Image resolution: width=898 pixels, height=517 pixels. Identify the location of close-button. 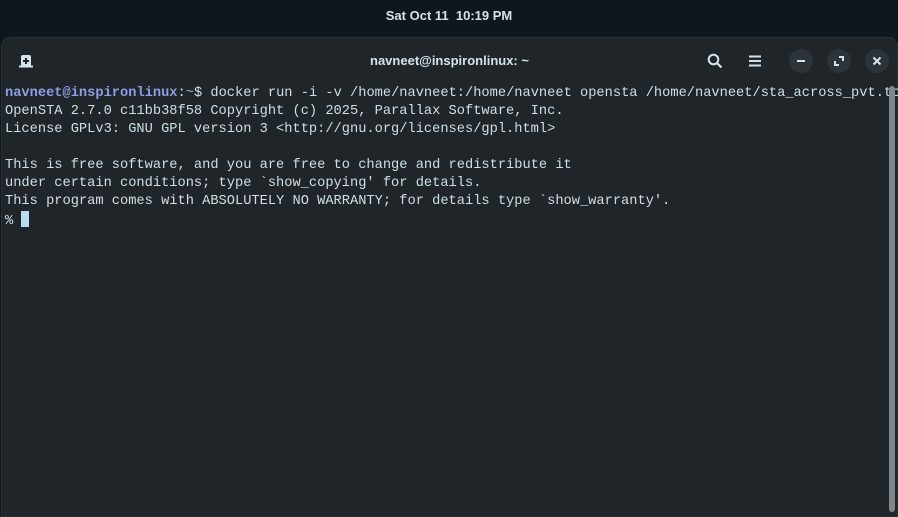
(877, 61).